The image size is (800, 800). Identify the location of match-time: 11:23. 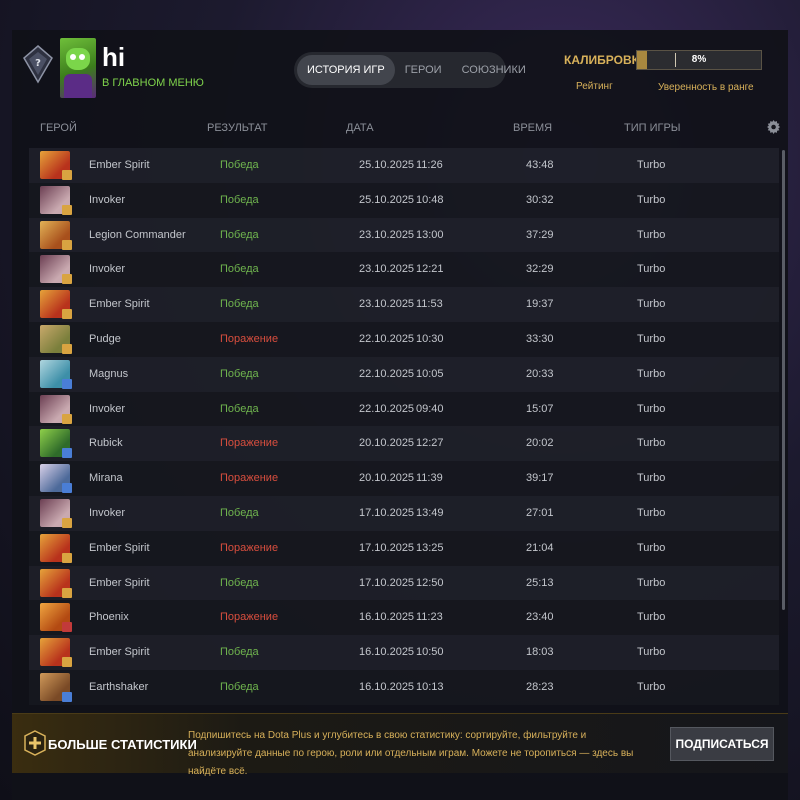
(429, 617).